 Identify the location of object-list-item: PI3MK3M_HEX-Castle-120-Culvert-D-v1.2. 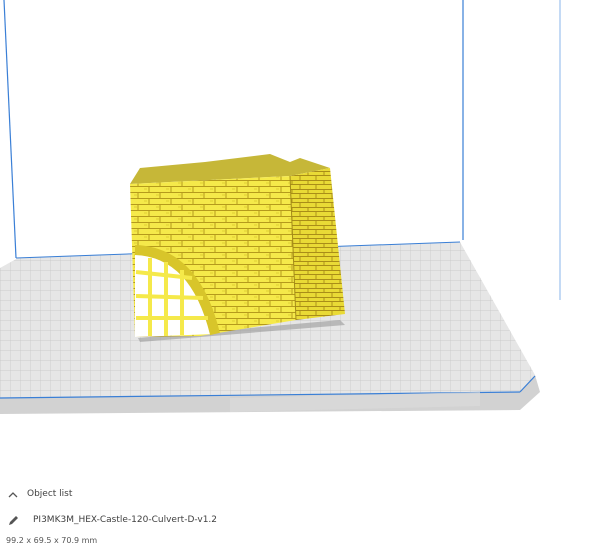
(111, 520).